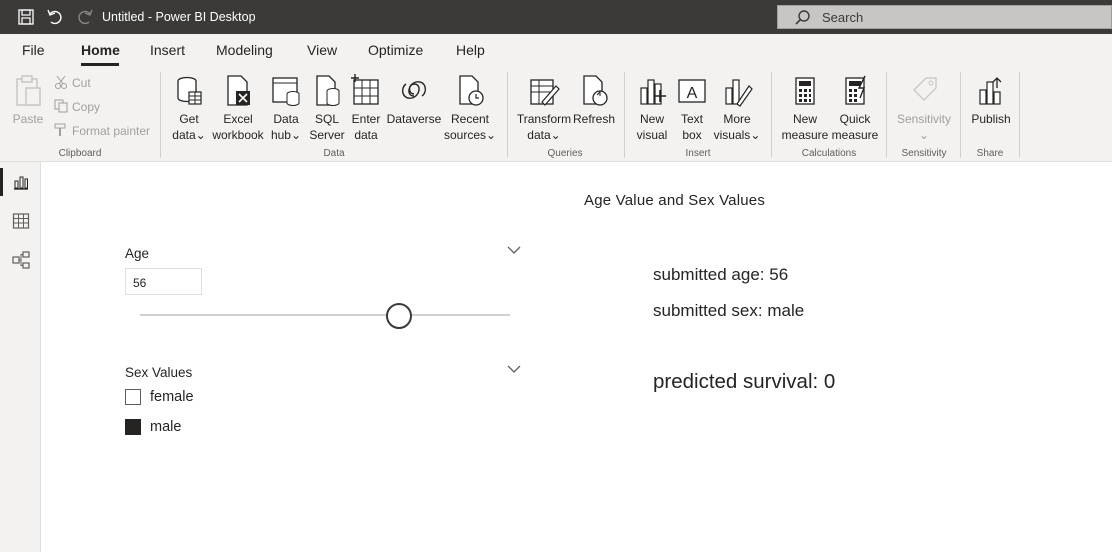  What do you see at coordinates (692, 93) in the screenshot?
I see `svg-text: A` at bounding box center [692, 93].